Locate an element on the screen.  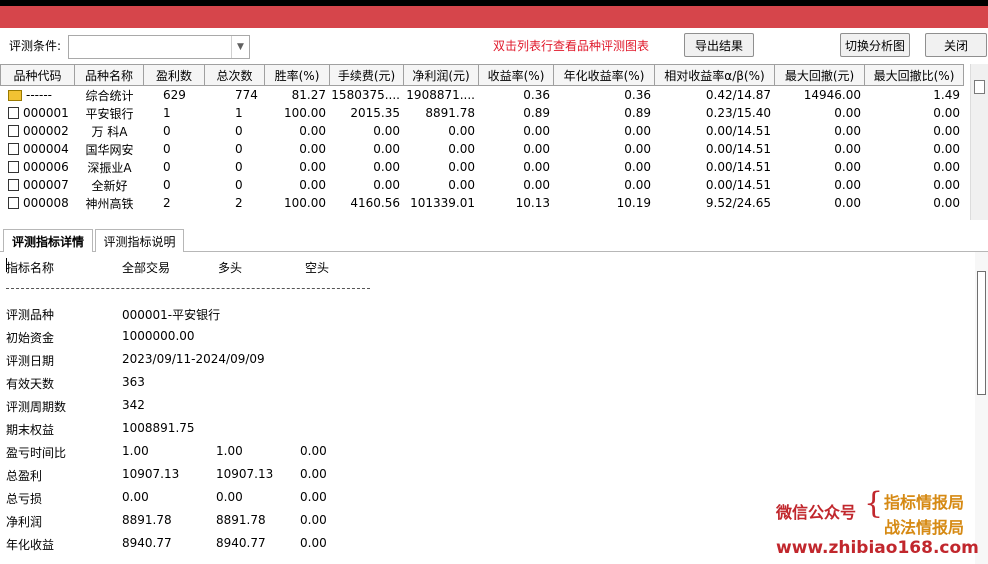
cell-name: 神州高铁 is located at coordinates (109, 203).